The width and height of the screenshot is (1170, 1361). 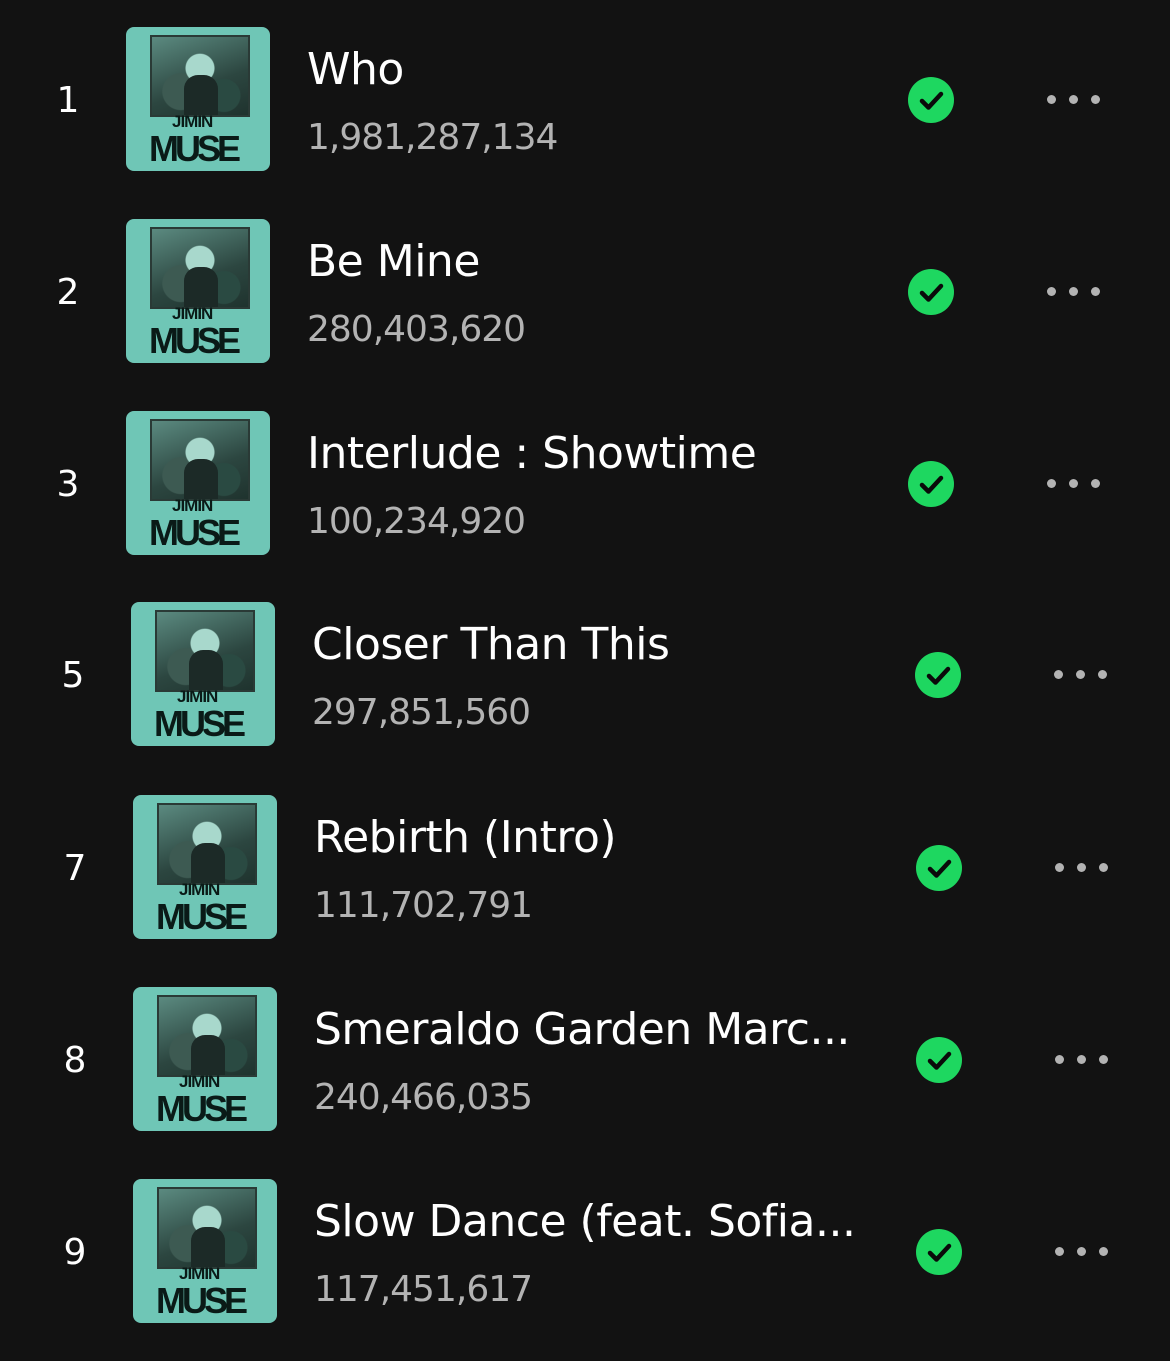 What do you see at coordinates (68, 292) in the screenshot?
I see `track-number: 2` at bounding box center [68, 292].